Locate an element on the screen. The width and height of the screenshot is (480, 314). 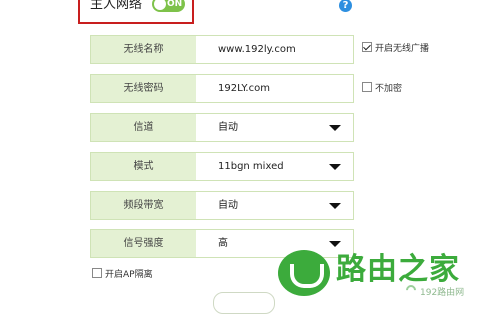
password-field: 无线密码 192LY.com is located at coordinates (222, 88).